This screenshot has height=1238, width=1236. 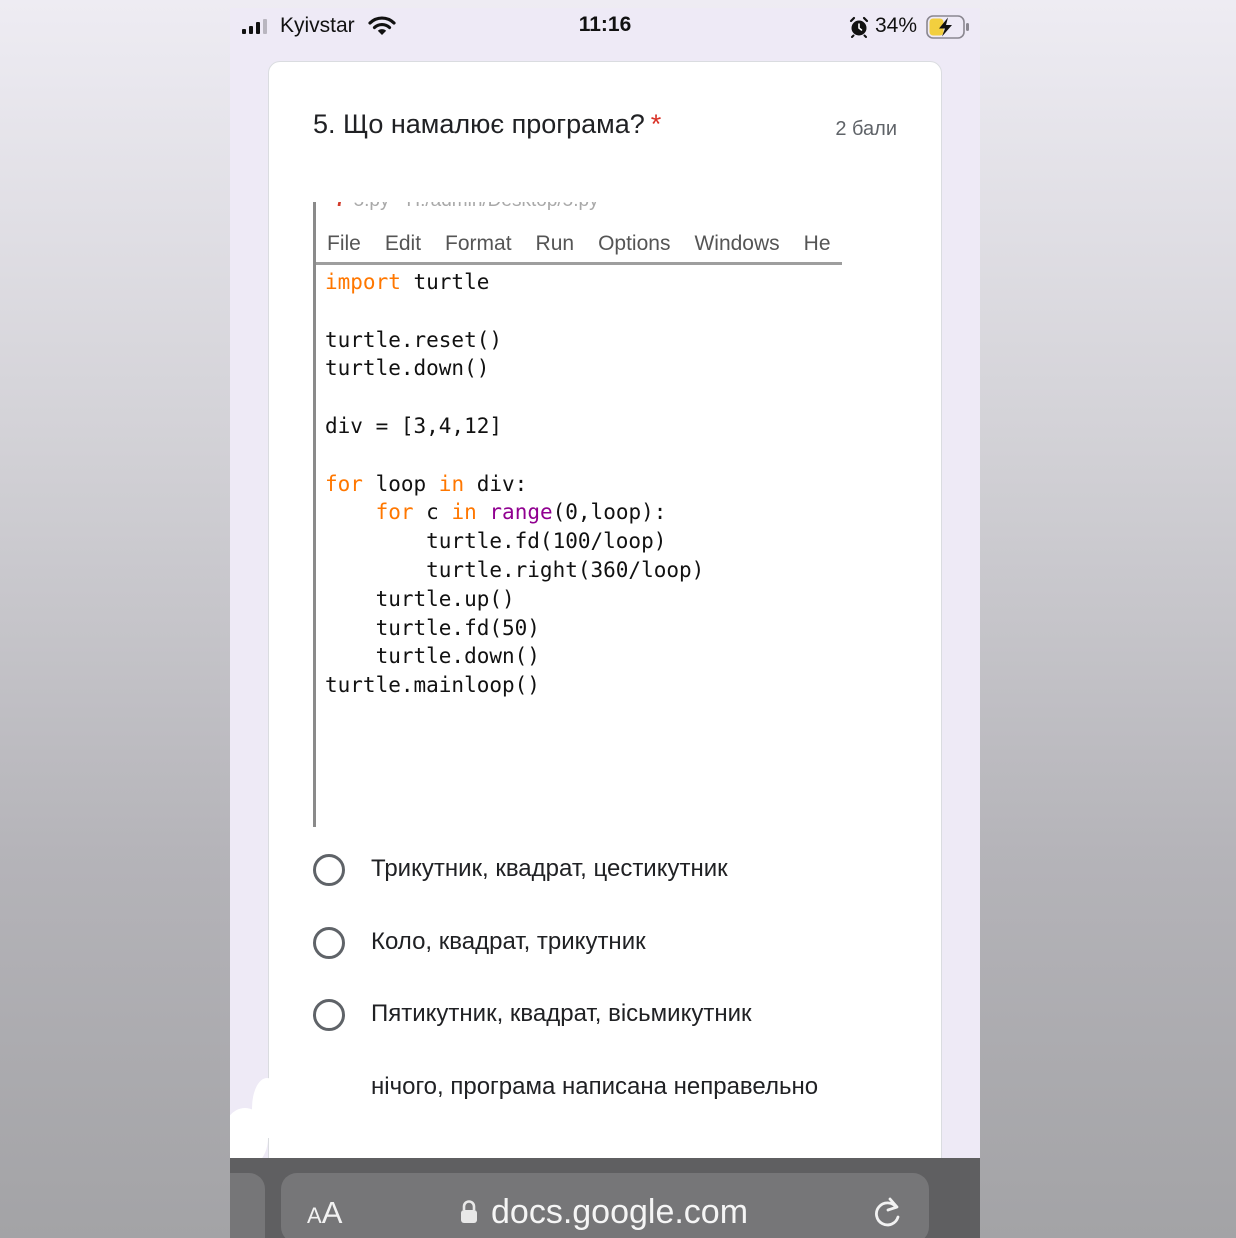 I want to click on code-line: import turtle, so click(x=514, y=282).